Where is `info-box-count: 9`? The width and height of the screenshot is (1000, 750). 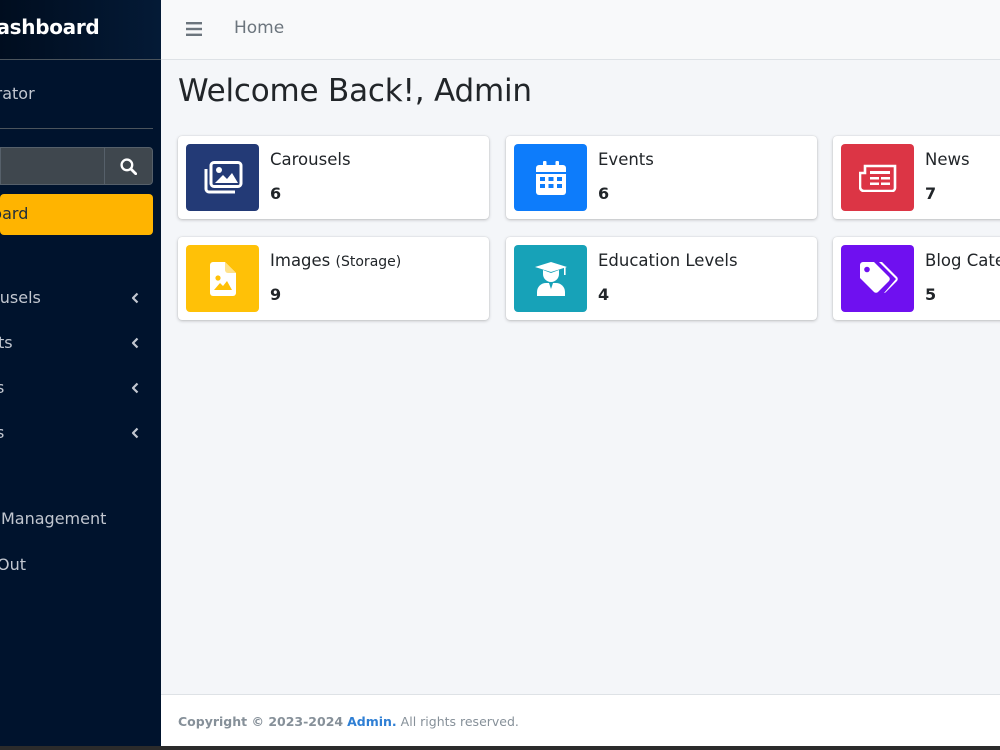 info-box-count: 9 is located at coordinates (276, 294).